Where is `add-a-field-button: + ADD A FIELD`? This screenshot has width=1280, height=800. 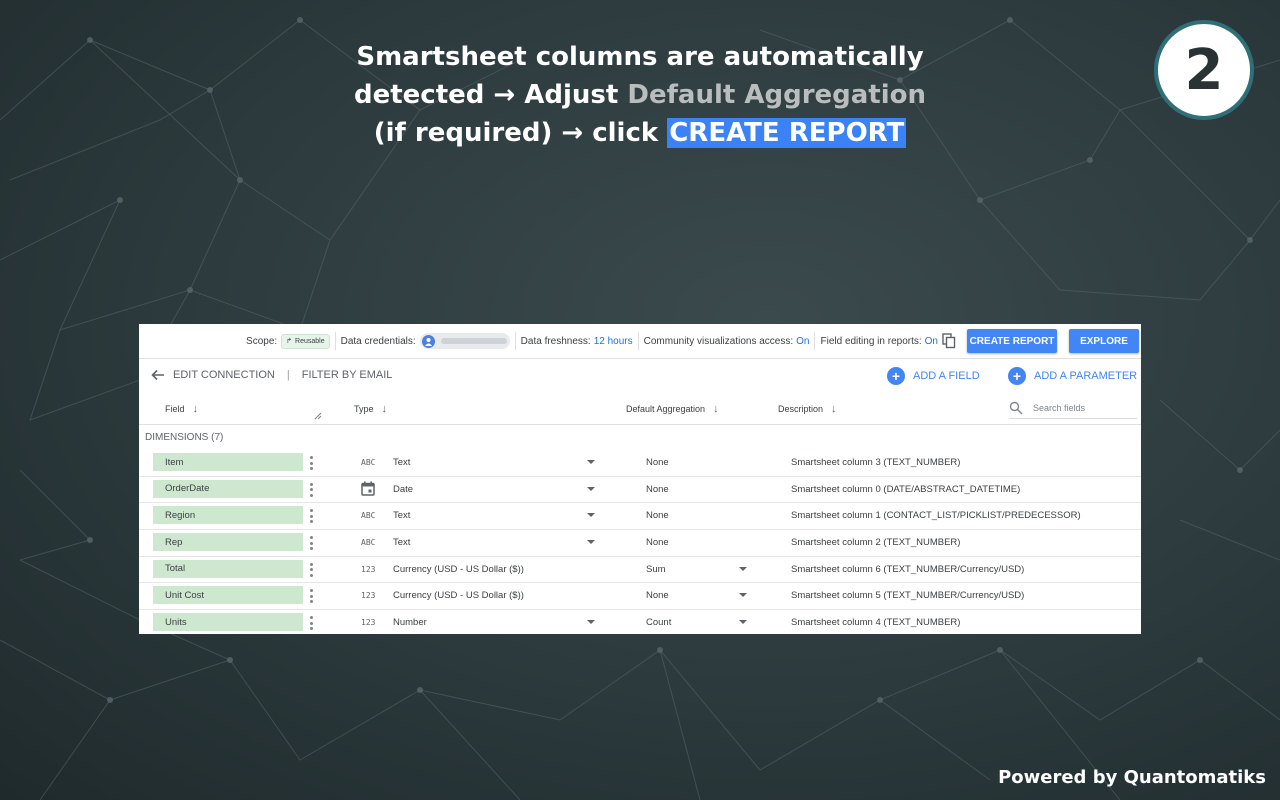 add-a-field-button: + ADD A FIELD is located at coordinates (933, 376).